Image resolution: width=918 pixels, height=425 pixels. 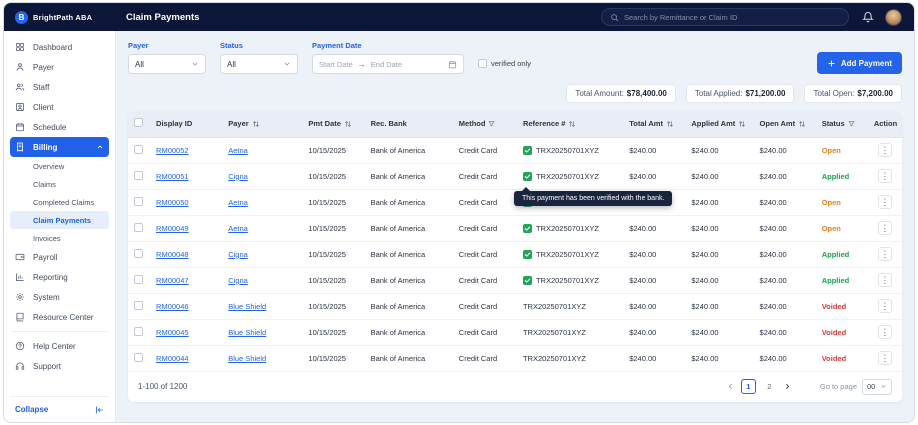 I want to click on sidebar-subitem-label: Completed Claims, so click(x=64, y=202).